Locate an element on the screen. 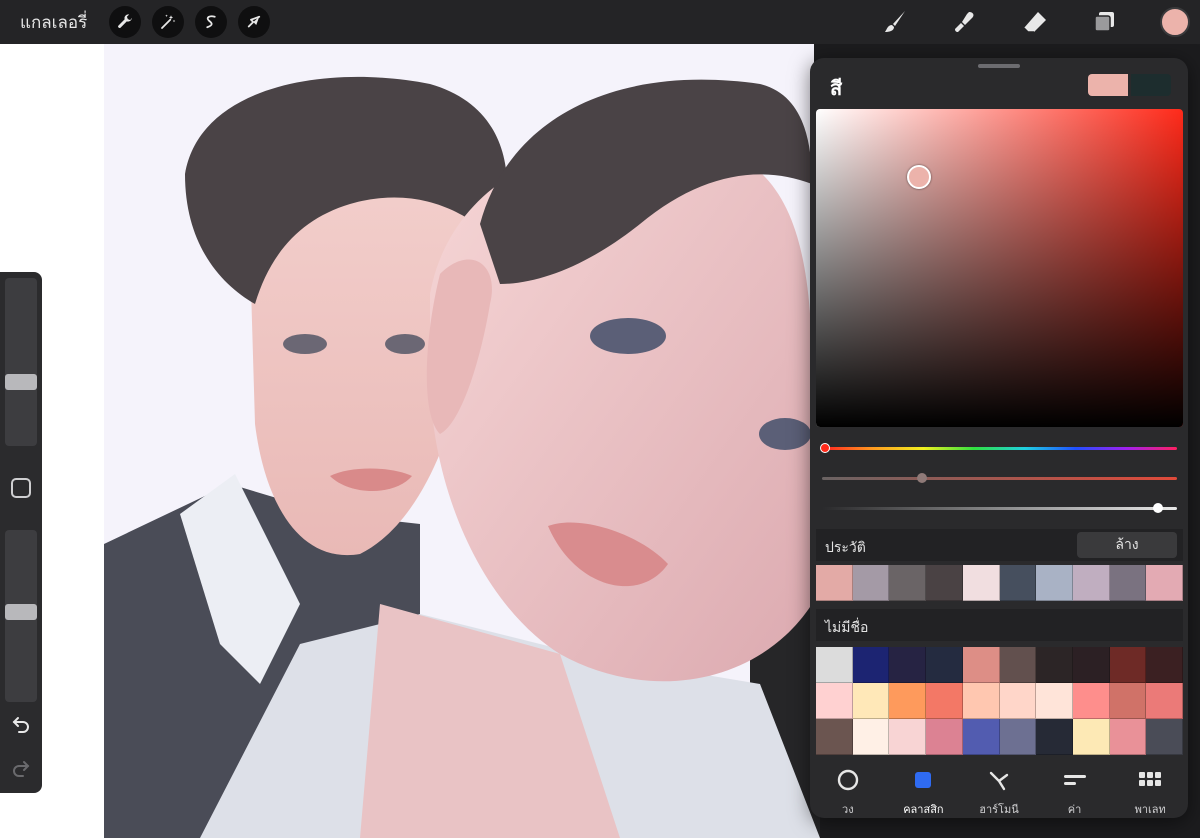  color-picker-handle is located at coordinates (919, 177).